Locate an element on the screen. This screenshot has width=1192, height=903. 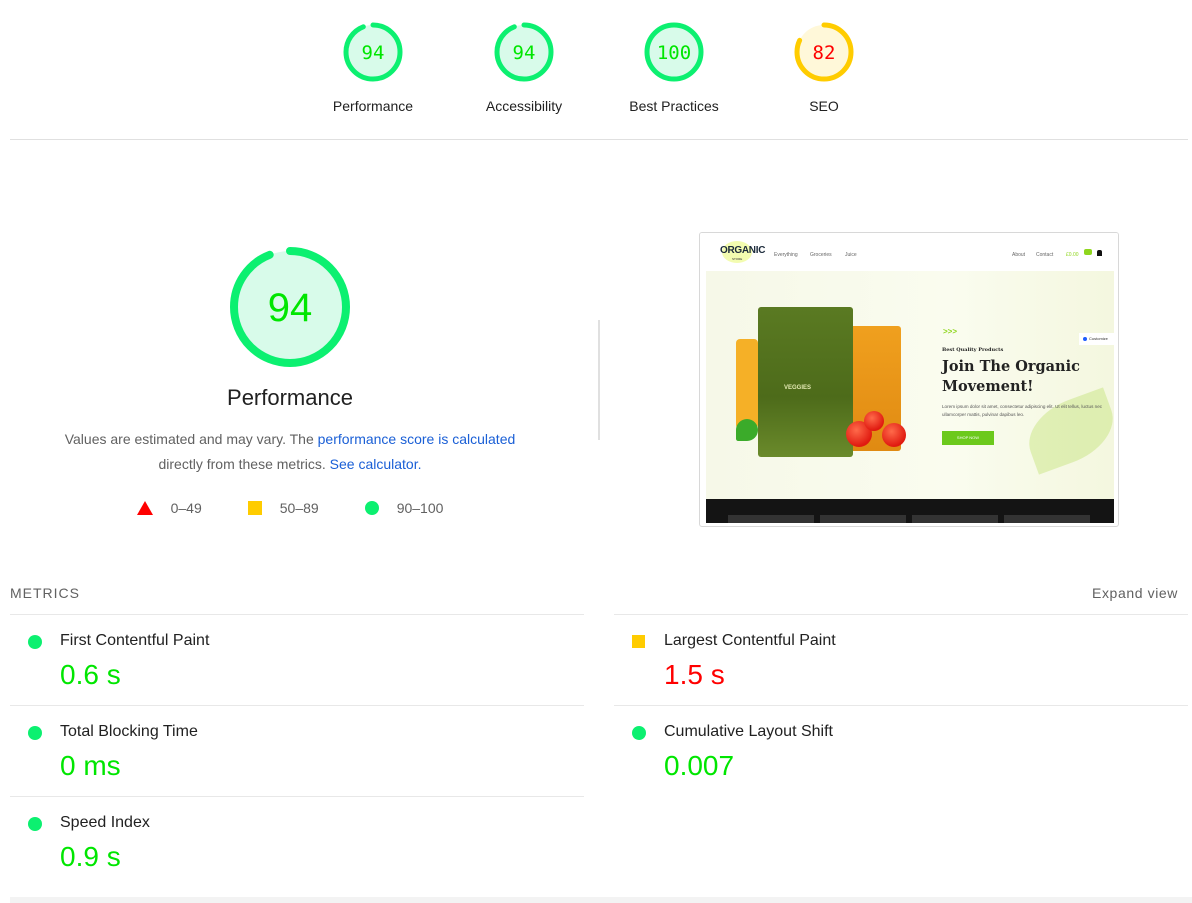
metric-cumulative-layout-shift: Cumulative Layout Shift 0.007 is located at coordinates (901, 750).